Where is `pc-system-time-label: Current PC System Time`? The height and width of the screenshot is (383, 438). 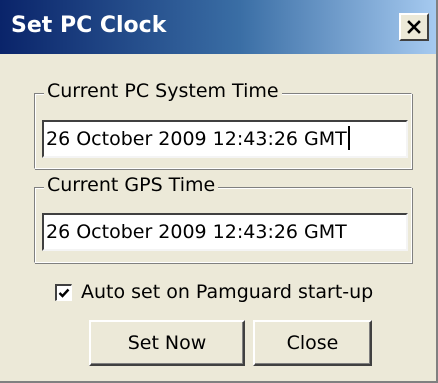
pc-system-time-label: Current PC System Time is located at coordinates (163, 91).